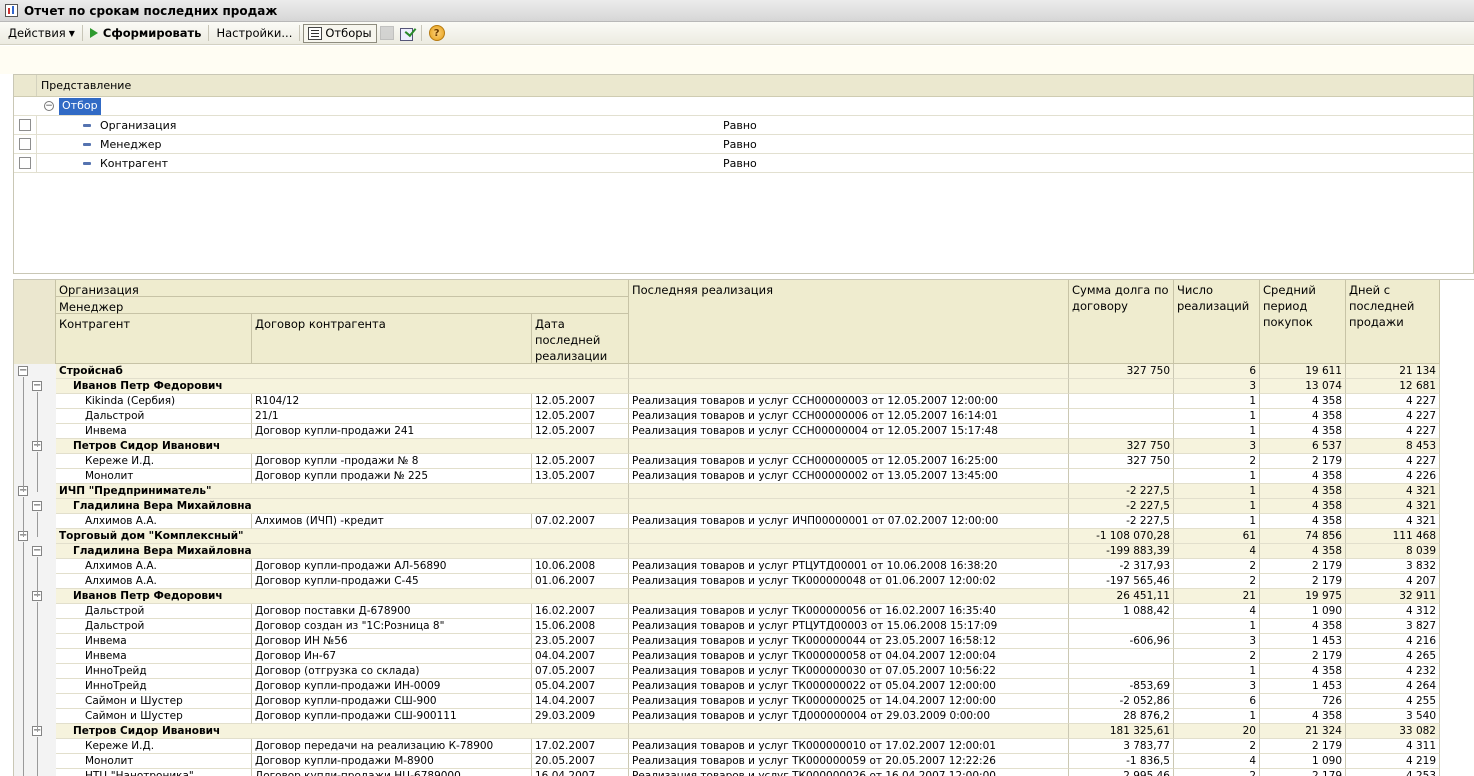  Describe the element at coordinates (580, 746) in the screenshot. I see `cell-date: 17.02.2007` at that location.